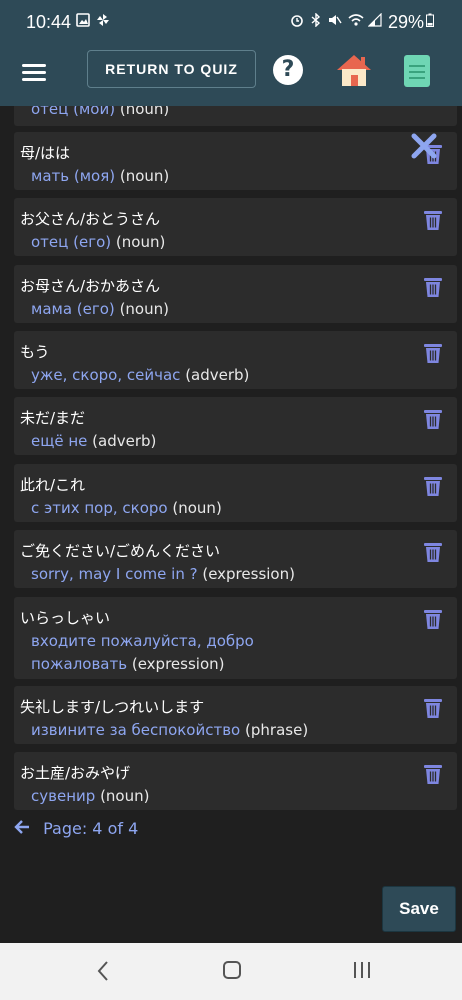  I want to click on home-nav-icon, so click(232, 970).